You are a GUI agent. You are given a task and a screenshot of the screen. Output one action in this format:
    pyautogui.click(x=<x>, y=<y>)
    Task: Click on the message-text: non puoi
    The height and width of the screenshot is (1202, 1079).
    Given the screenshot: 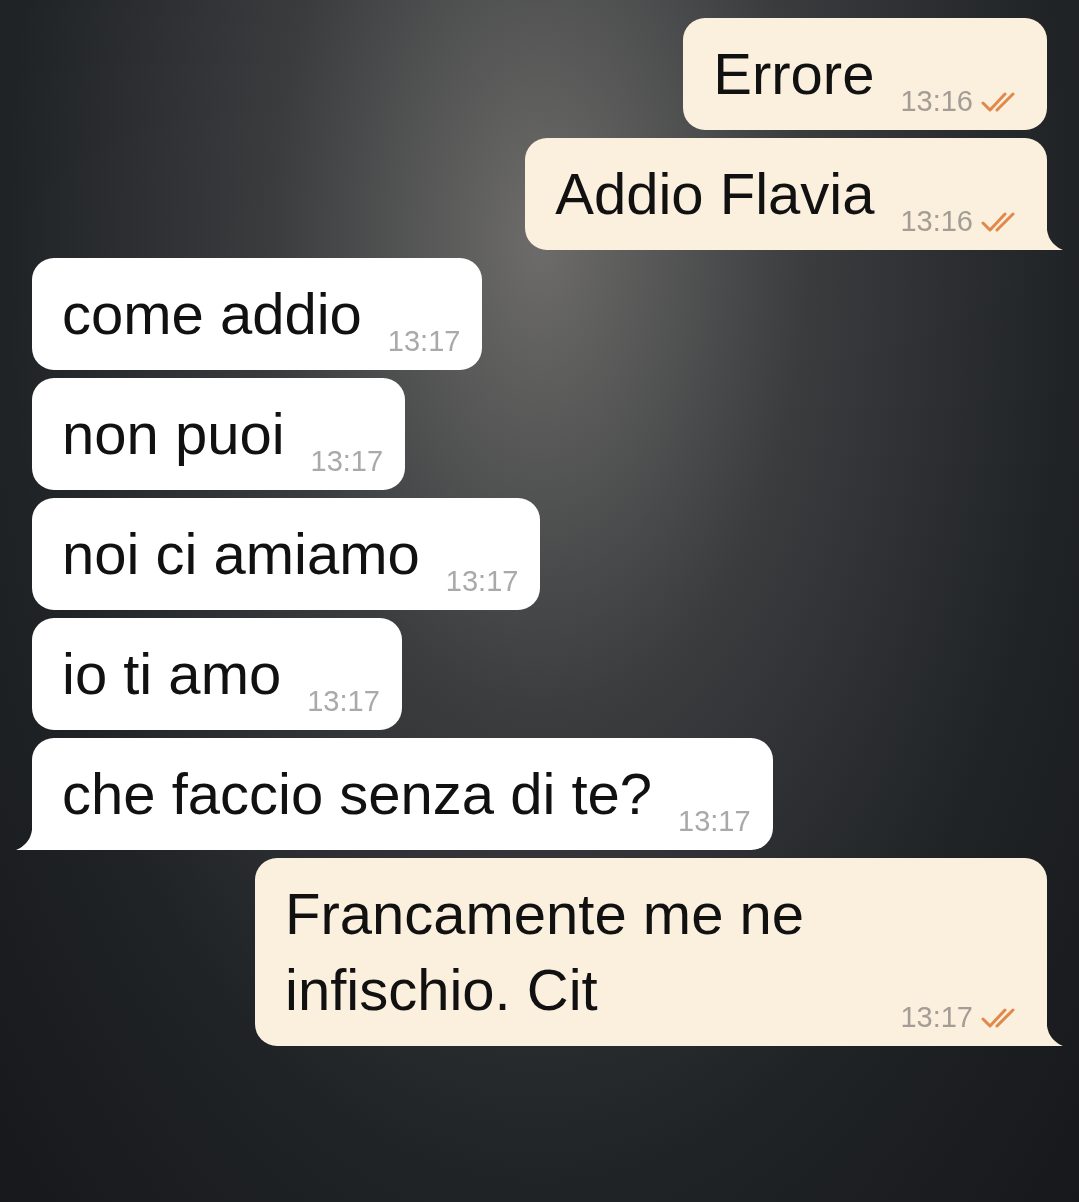 What is the action you would take?
    pyautogui.click(x=173, y=434)
    